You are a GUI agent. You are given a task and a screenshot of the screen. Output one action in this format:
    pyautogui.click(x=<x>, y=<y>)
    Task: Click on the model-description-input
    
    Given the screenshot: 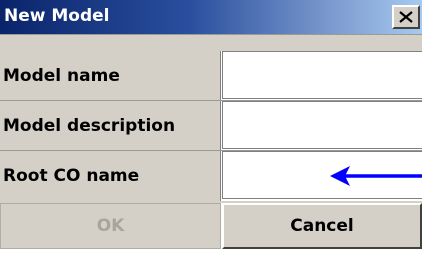 What is the action you would take?
    pyautogui.click(x=322, y=125)
    